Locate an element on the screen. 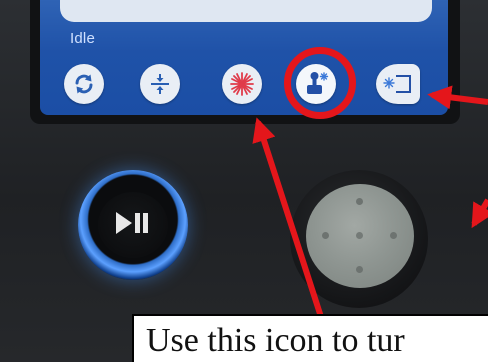  arrow-to-laser-icon is located at coordinates (288, 219).